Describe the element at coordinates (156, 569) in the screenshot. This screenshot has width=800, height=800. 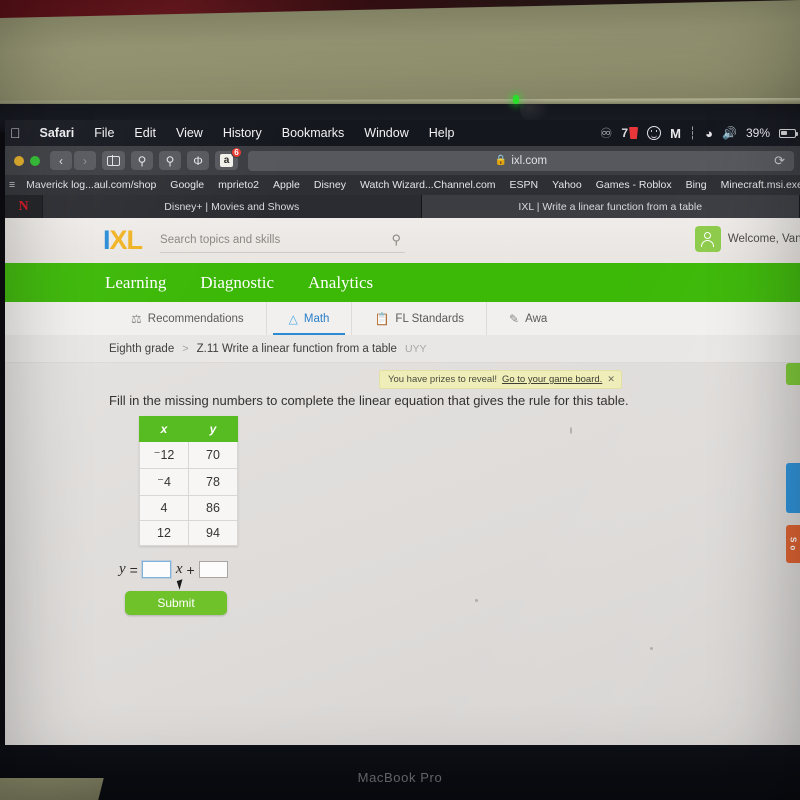
I see `slope-input` at that location.